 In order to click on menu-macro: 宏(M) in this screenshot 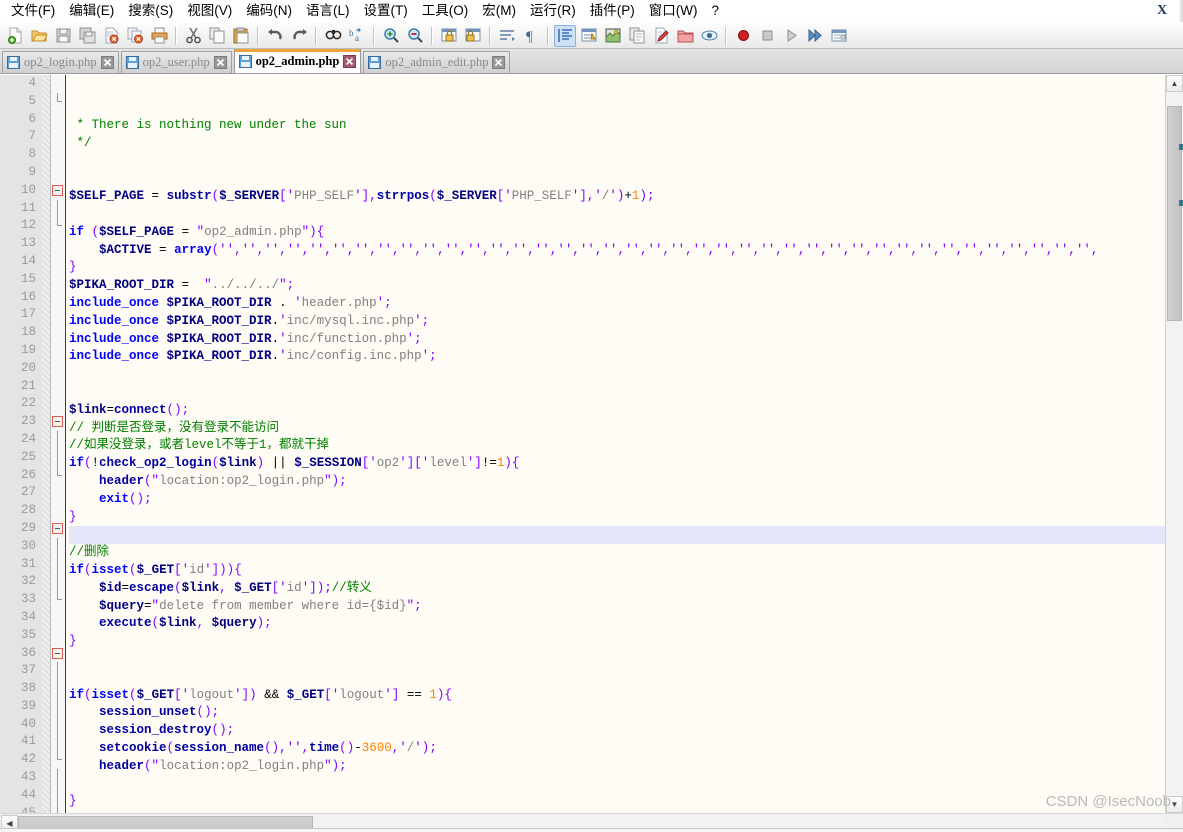, I will do `click(499, 11)`.